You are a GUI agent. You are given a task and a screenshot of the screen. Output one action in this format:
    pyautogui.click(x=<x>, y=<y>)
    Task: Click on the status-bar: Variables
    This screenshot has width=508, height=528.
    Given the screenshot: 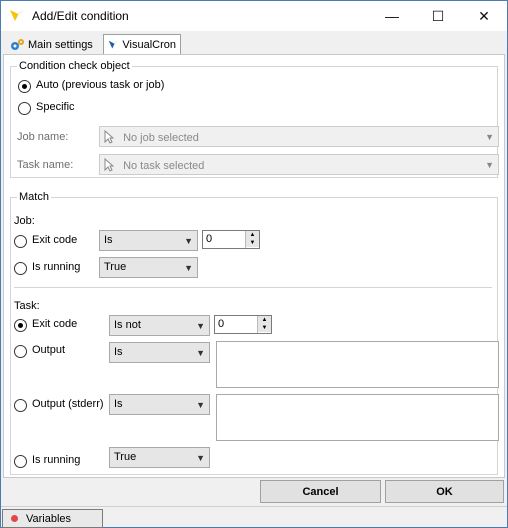 What is the action you would take?
    pyautogui.click(x=254, y=517)
    